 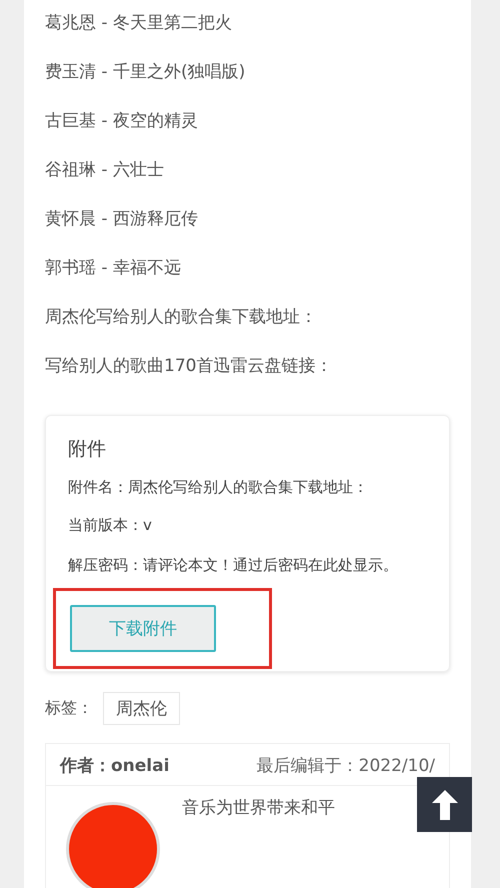 What do you see at coordinates (115, 766) in the screenshot?
I see `author-name: 作者：onelai` at bounding box center [115, 766].